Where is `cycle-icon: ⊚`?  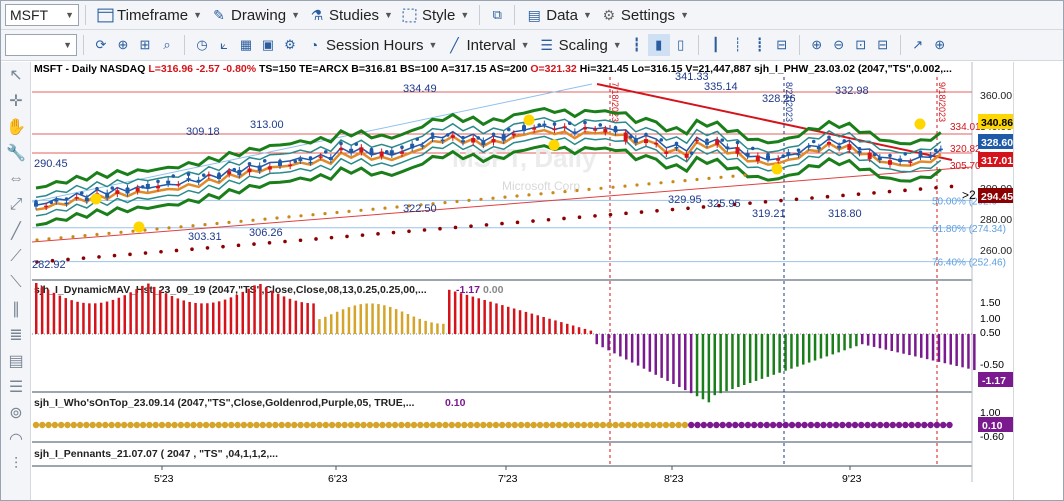 cycle-icon: ⊚ is located at coordinates (16, 413).